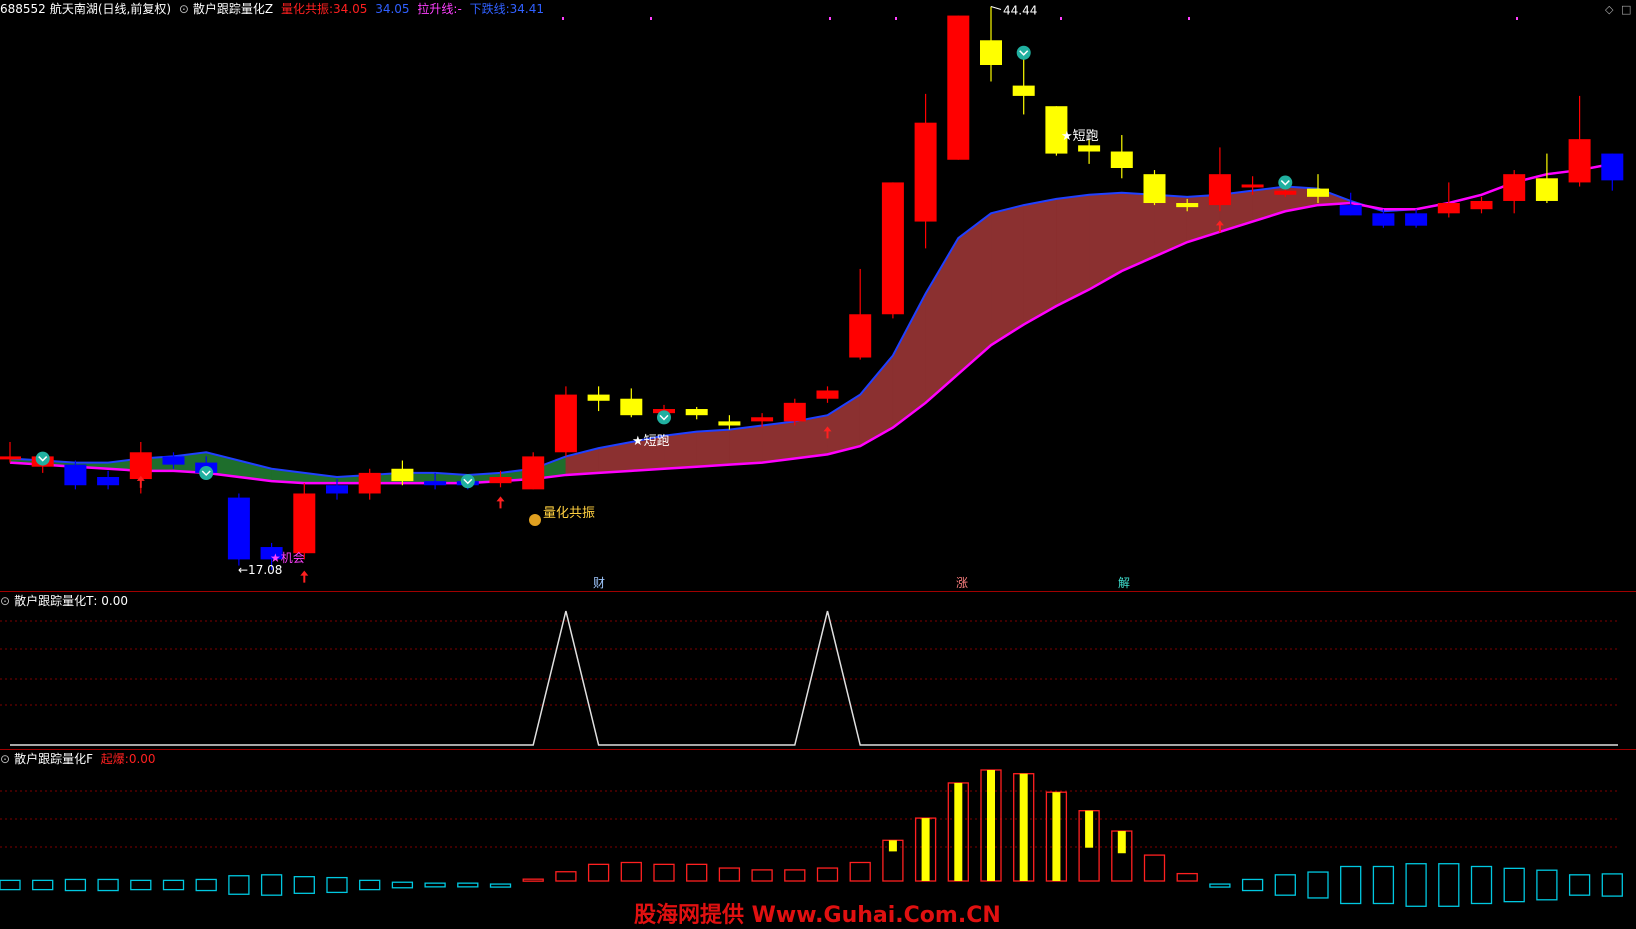  I want to click on high-price-label: 44.44, so click(1020, 10).